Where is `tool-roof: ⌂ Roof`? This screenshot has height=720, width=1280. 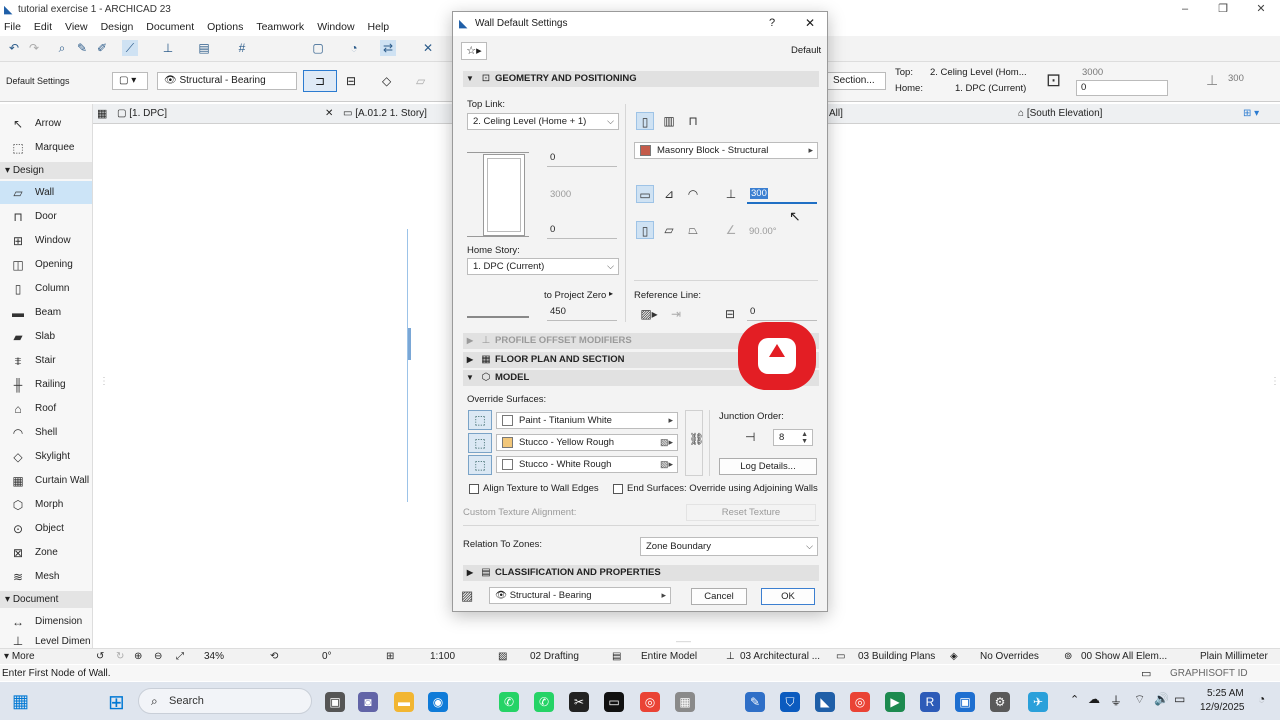 tool-roof: ⌂ Roof is located at coordinates (46, 408).